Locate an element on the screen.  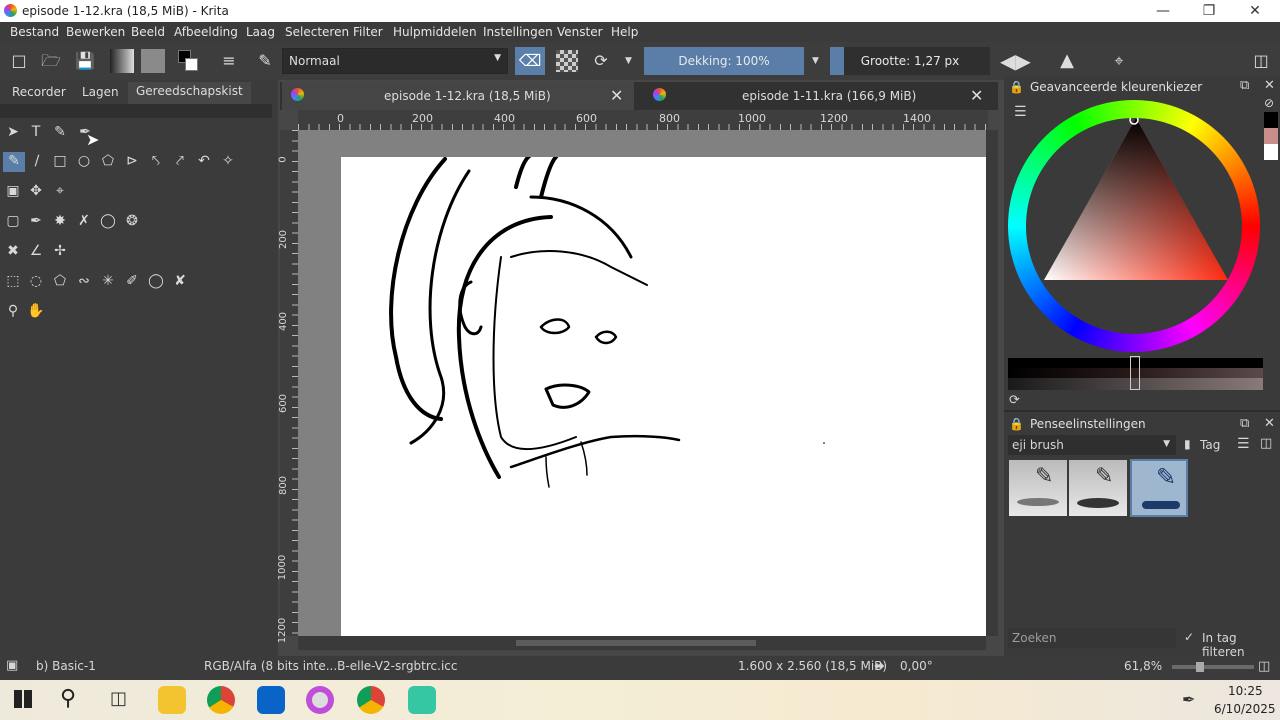
chrome-icon is located at coordinates (221, 700).